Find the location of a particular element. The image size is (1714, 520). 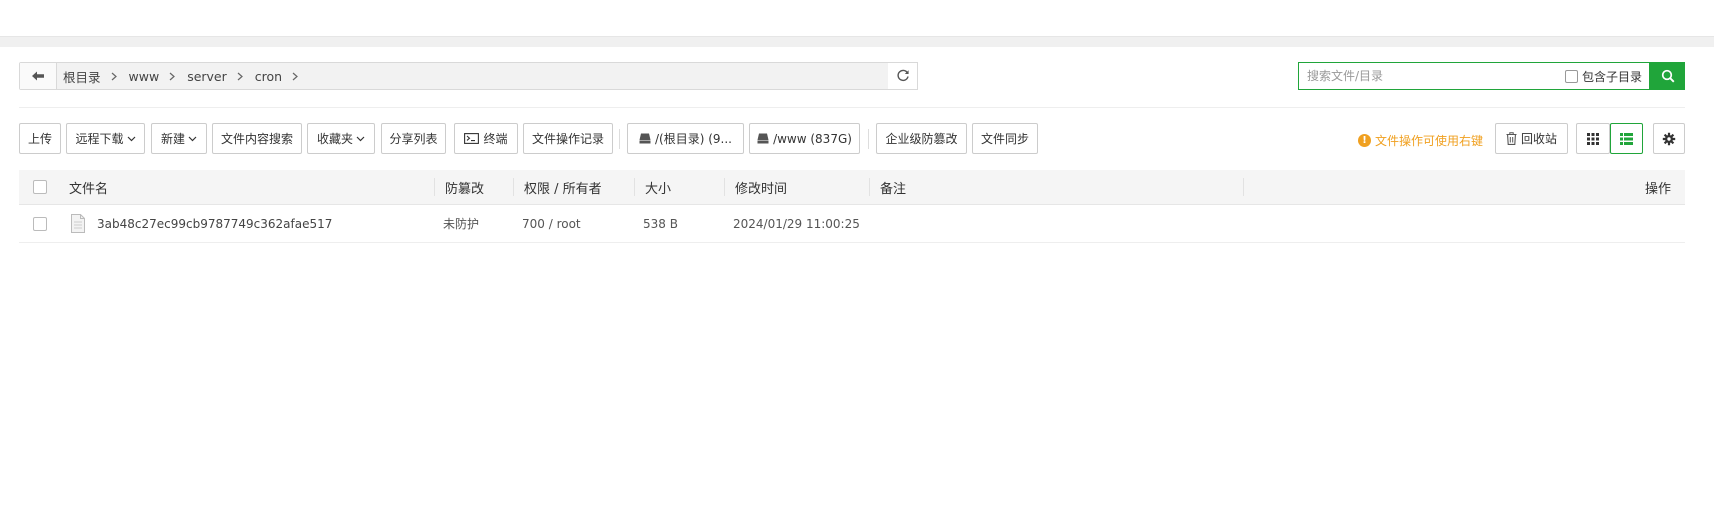

disk-www-button: /www (837G) is located at coordinates (804, 138).